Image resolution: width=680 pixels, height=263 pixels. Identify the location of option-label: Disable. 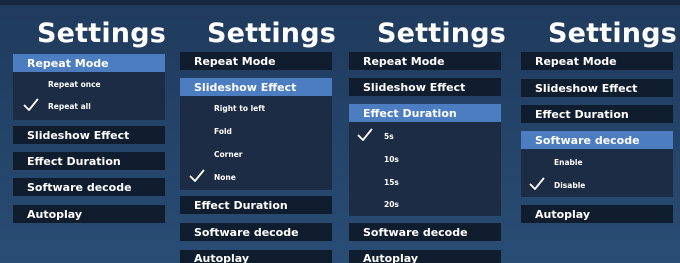
(570, 185).